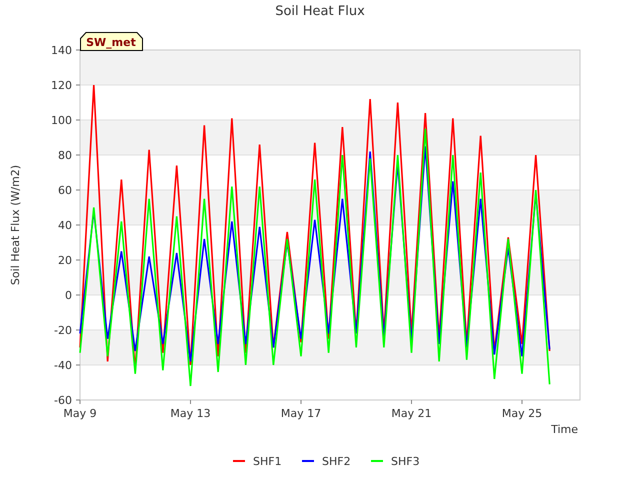  Describe the element at coordinates (411, 413) in the screenshot. I see `x-tick-label: May 21` at that location.